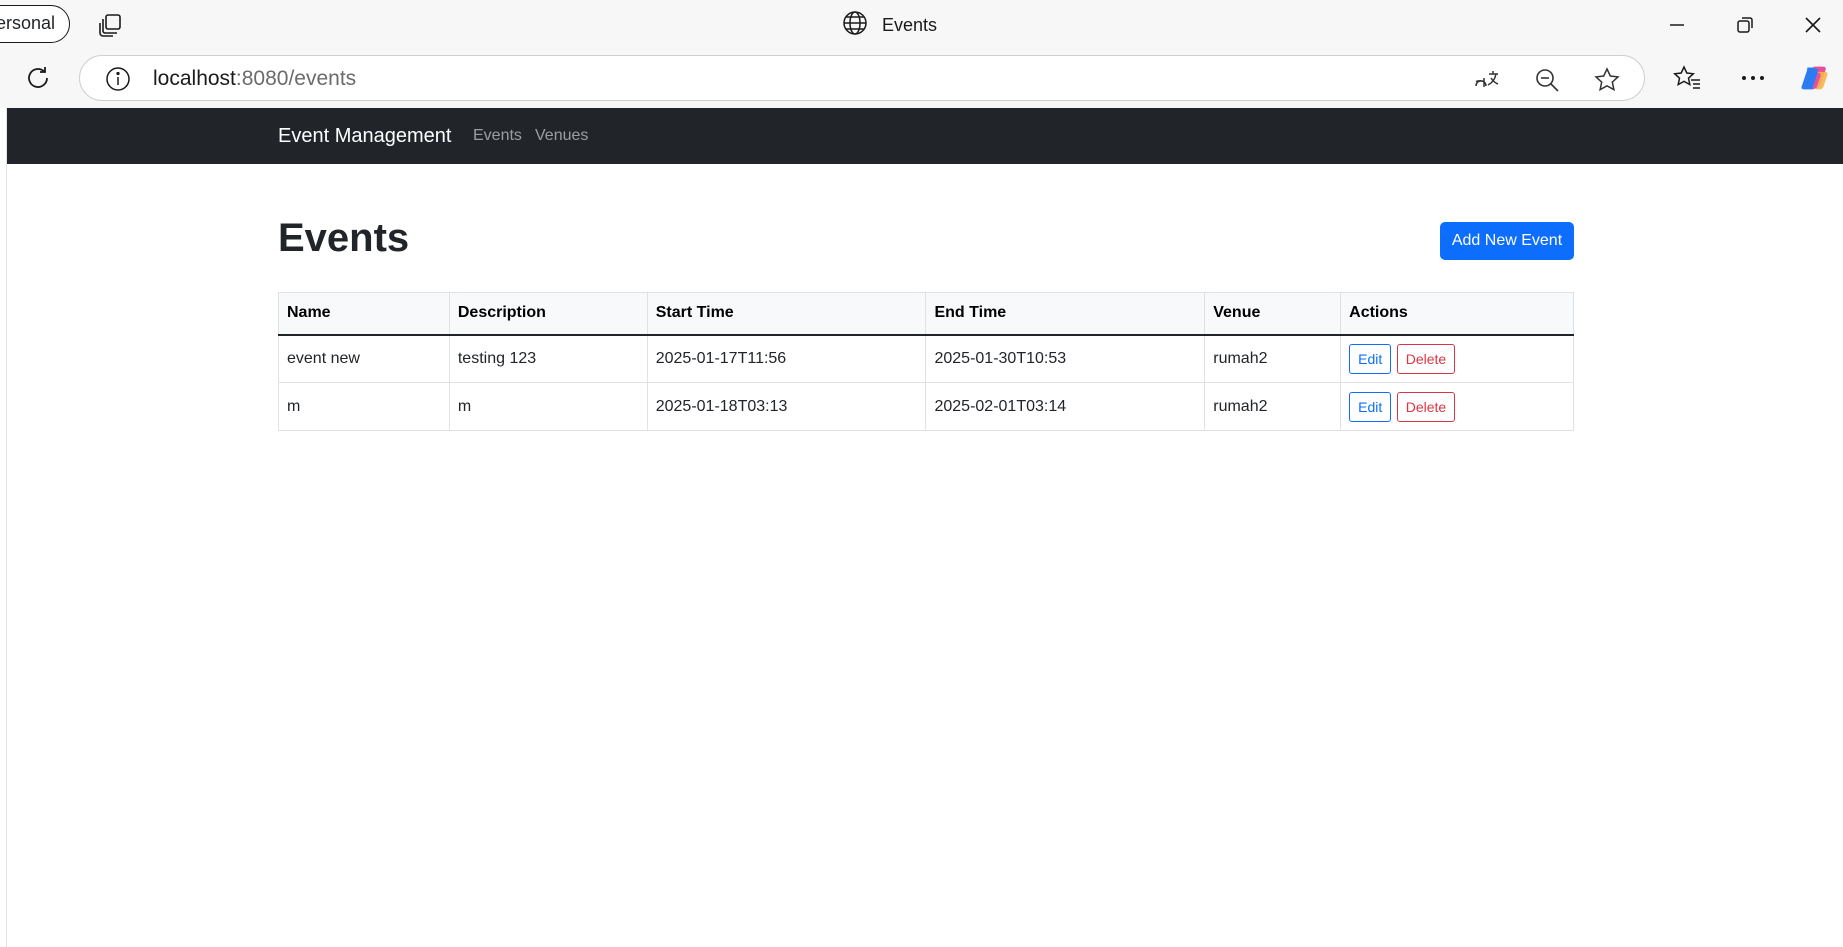  I want to click on nav-link-events: Events, so click(497, 136).